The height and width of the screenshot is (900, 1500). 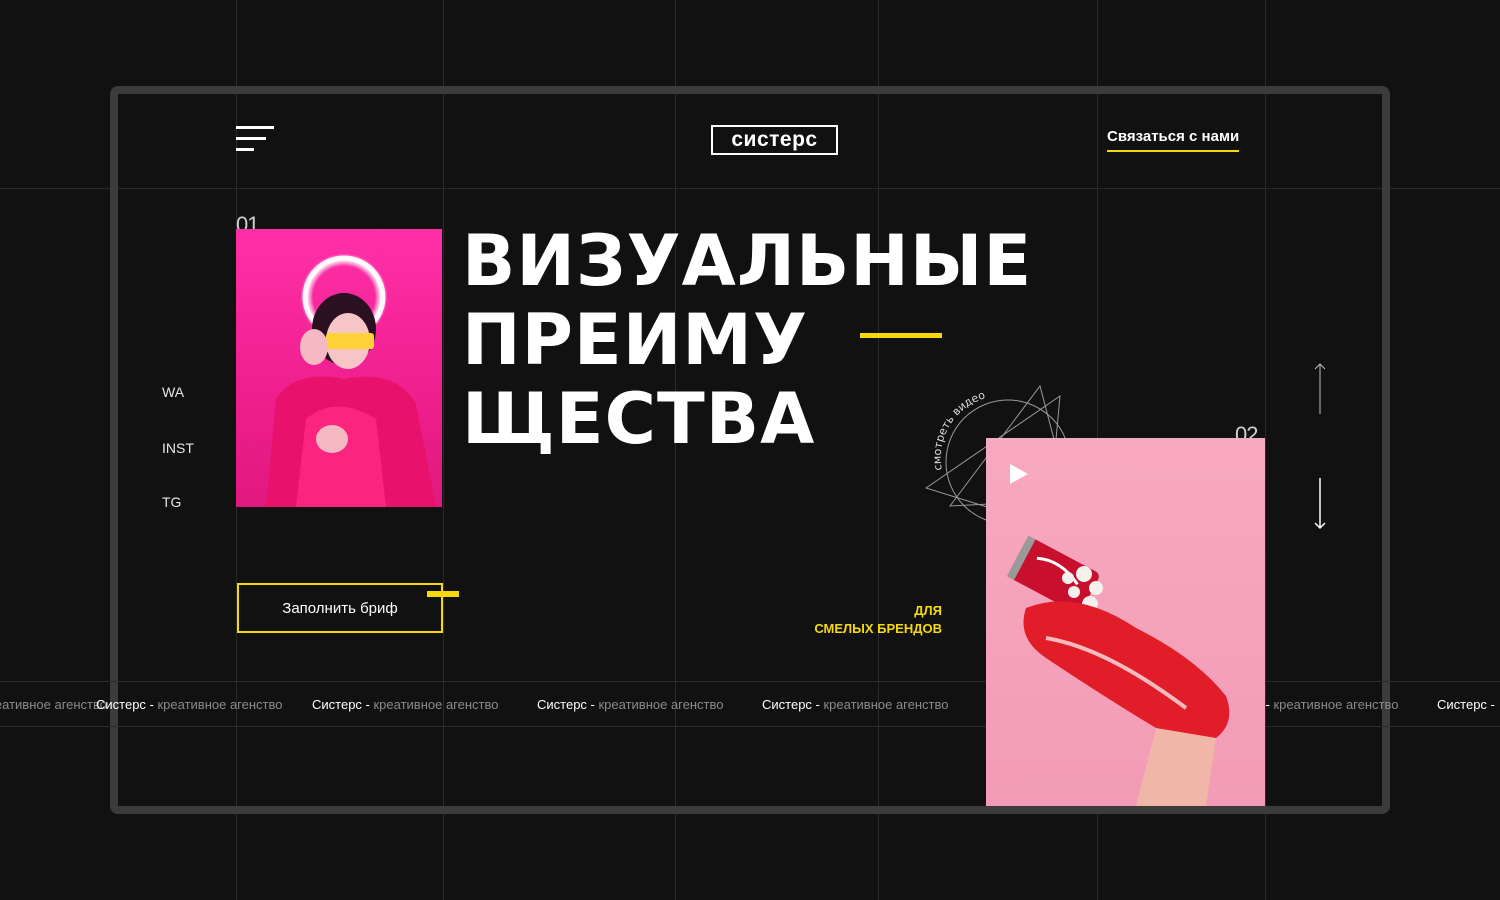 I want to click on tagline: ДЛЯ СМЕЛЫХ БРЕНДОВ, so click(x=851, y=620).